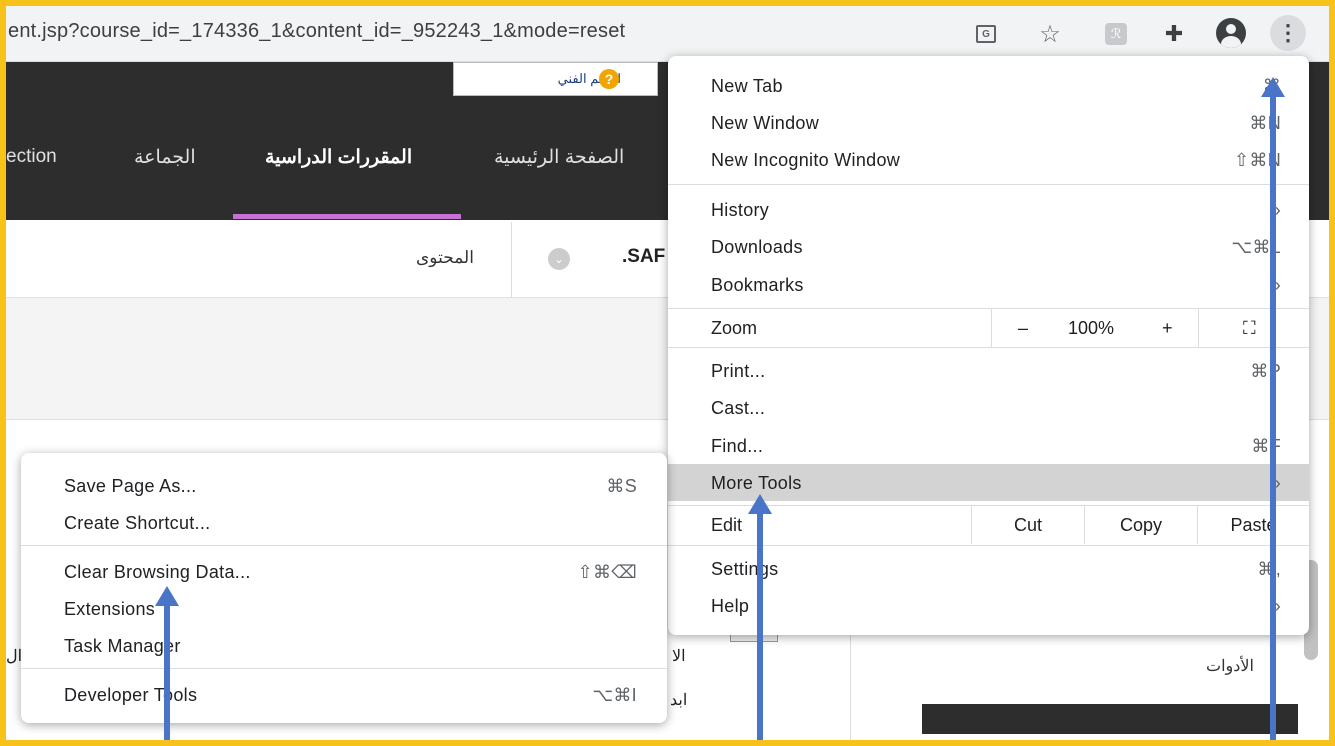 The height and width of the screenshot is (746, 1335). Describe the element at coordinates (344, 608) in the screenshot. I see `submenu-item-extensions: Extensions` at that location.